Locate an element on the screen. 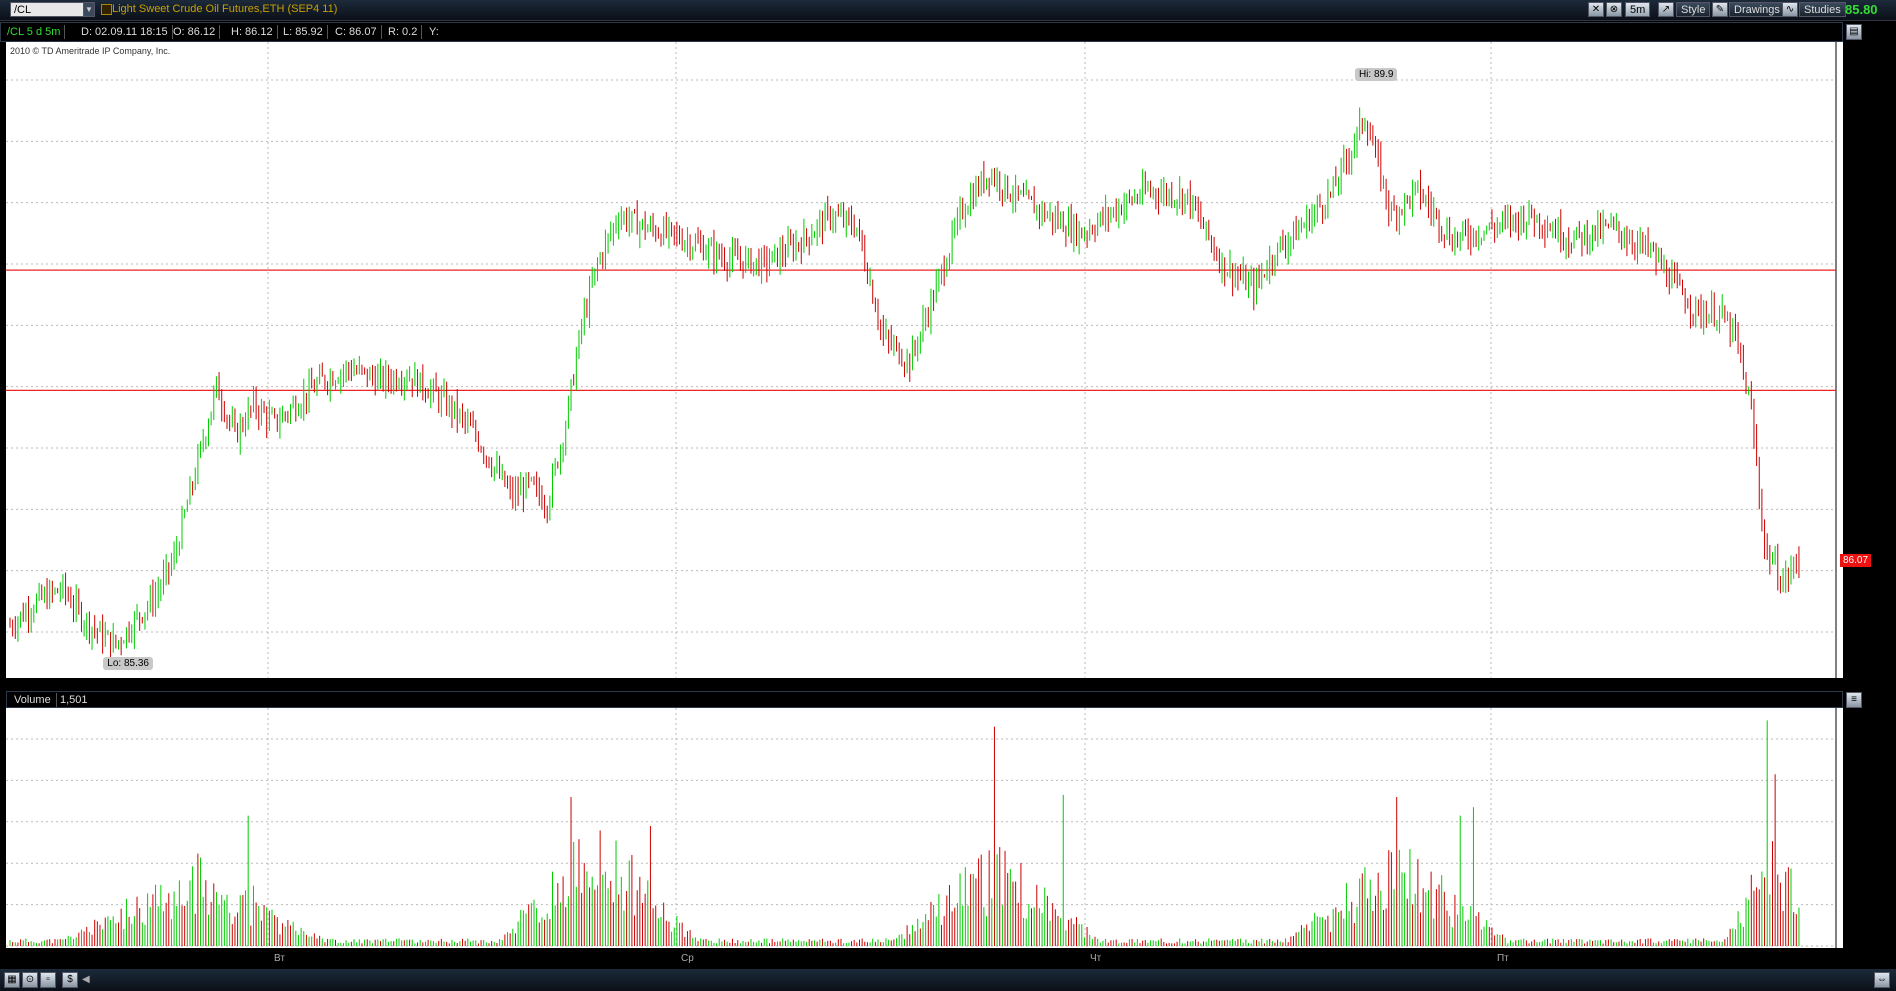 The width and height of the screenshot is (1896, 991). crosshair-icon: ⊗ is located at coordinates (1614, 9).